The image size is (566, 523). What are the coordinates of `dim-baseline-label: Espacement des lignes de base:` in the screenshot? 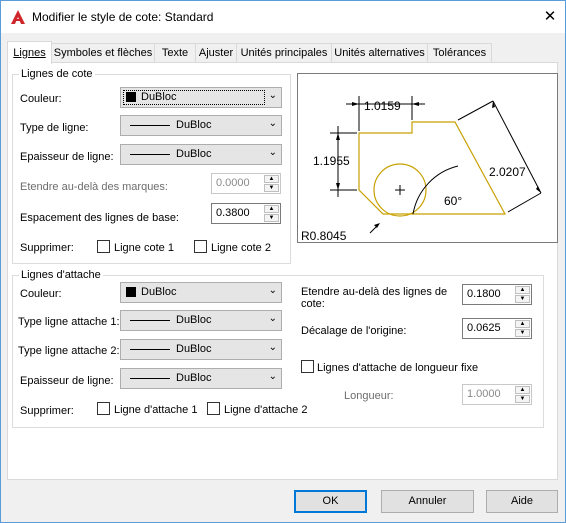 It's located at (99, 218).